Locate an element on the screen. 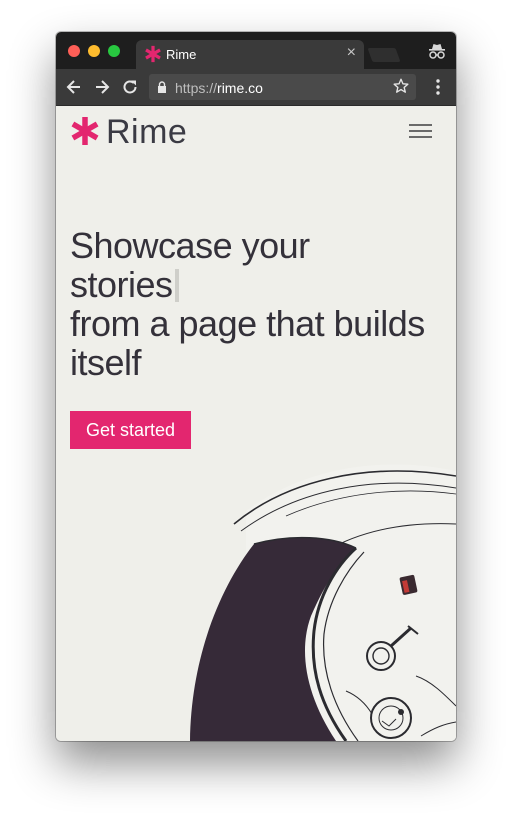 The width and height of the screenshot is (512, 821). headline-line-1: Showcase your is located at coordinates (190, 245).